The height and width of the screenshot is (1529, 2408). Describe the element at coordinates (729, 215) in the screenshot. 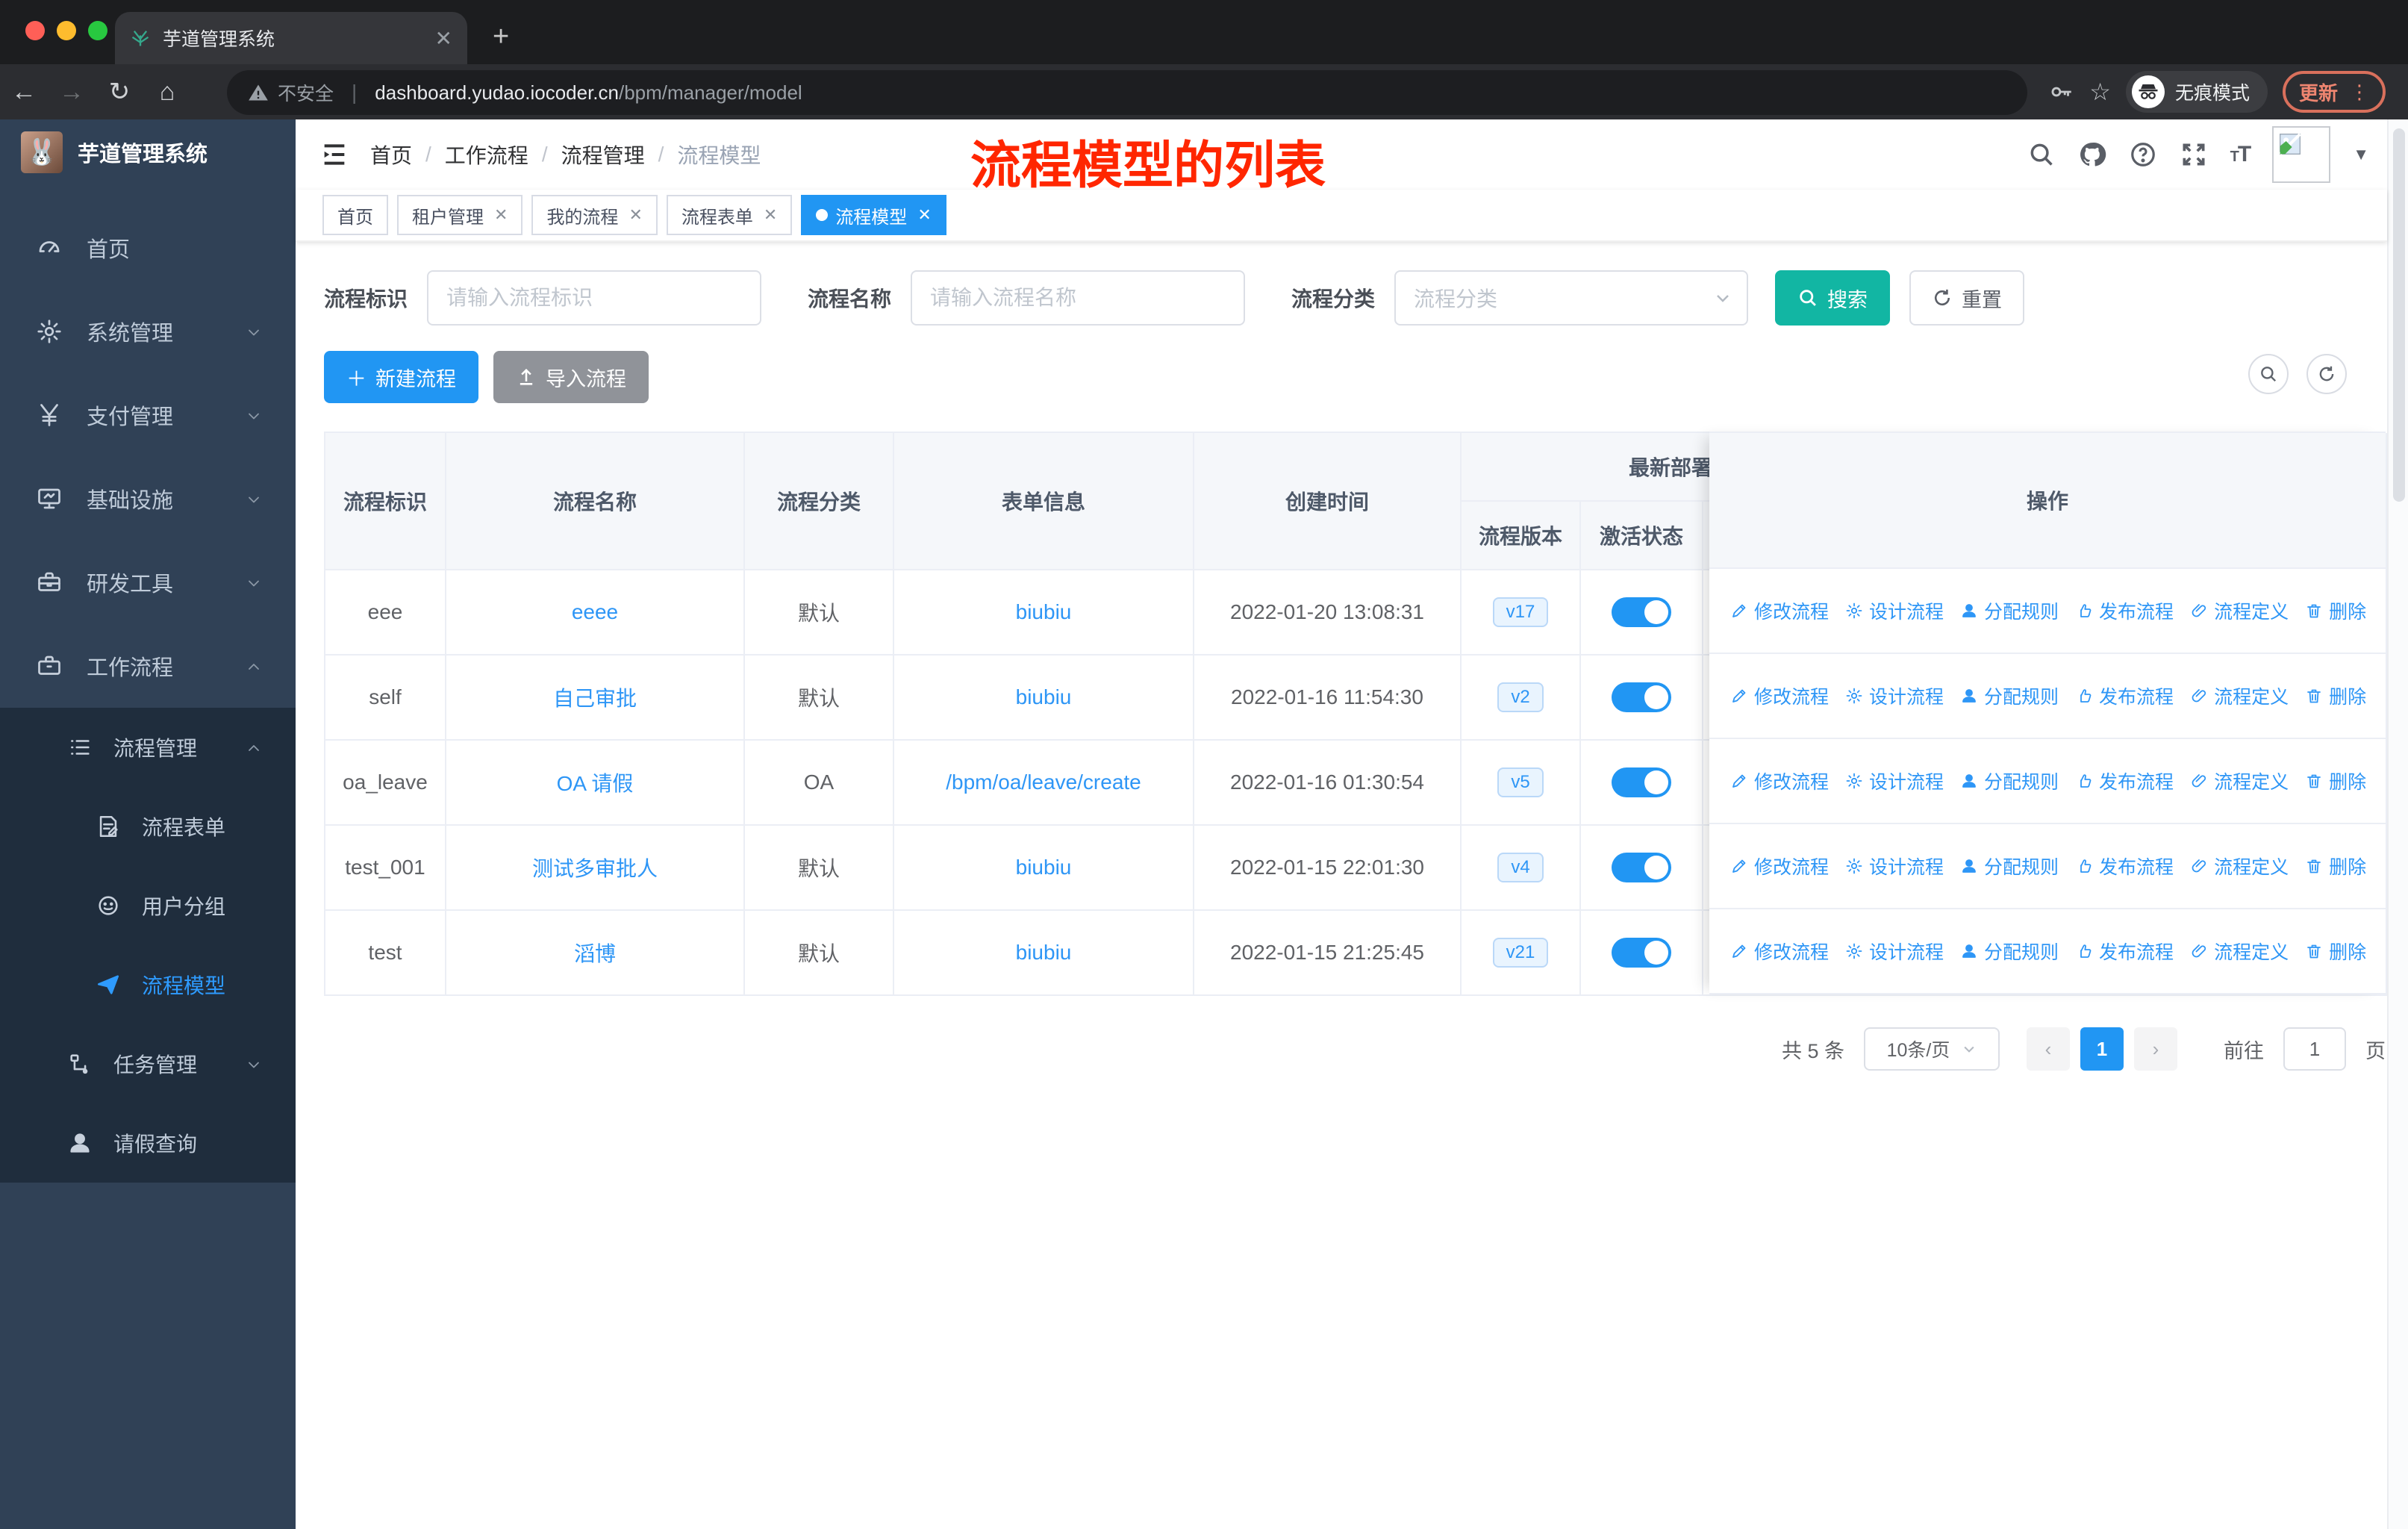

I see `tag-item: 流程表单 ✕` at that location.